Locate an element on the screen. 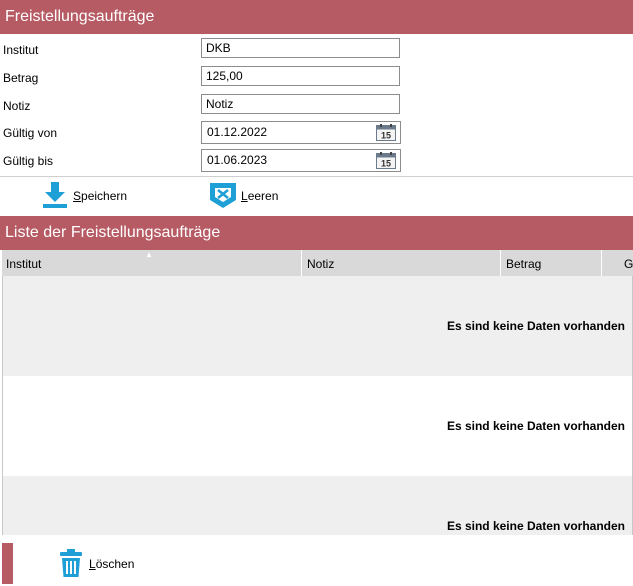  download-icon is located at coordinates (55, 195).